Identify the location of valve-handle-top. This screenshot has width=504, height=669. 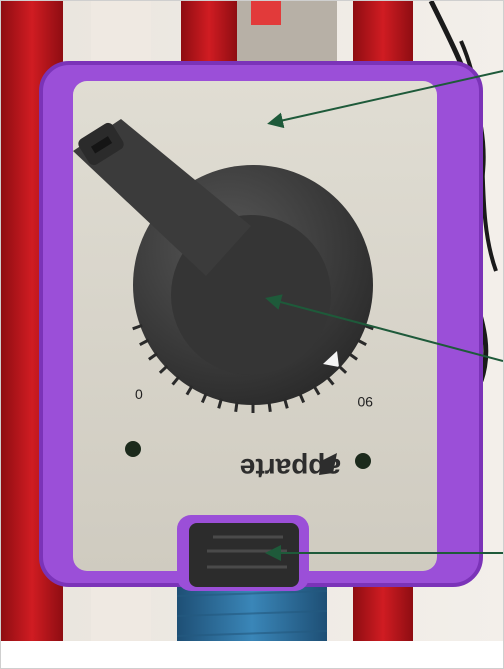
(266, 13).